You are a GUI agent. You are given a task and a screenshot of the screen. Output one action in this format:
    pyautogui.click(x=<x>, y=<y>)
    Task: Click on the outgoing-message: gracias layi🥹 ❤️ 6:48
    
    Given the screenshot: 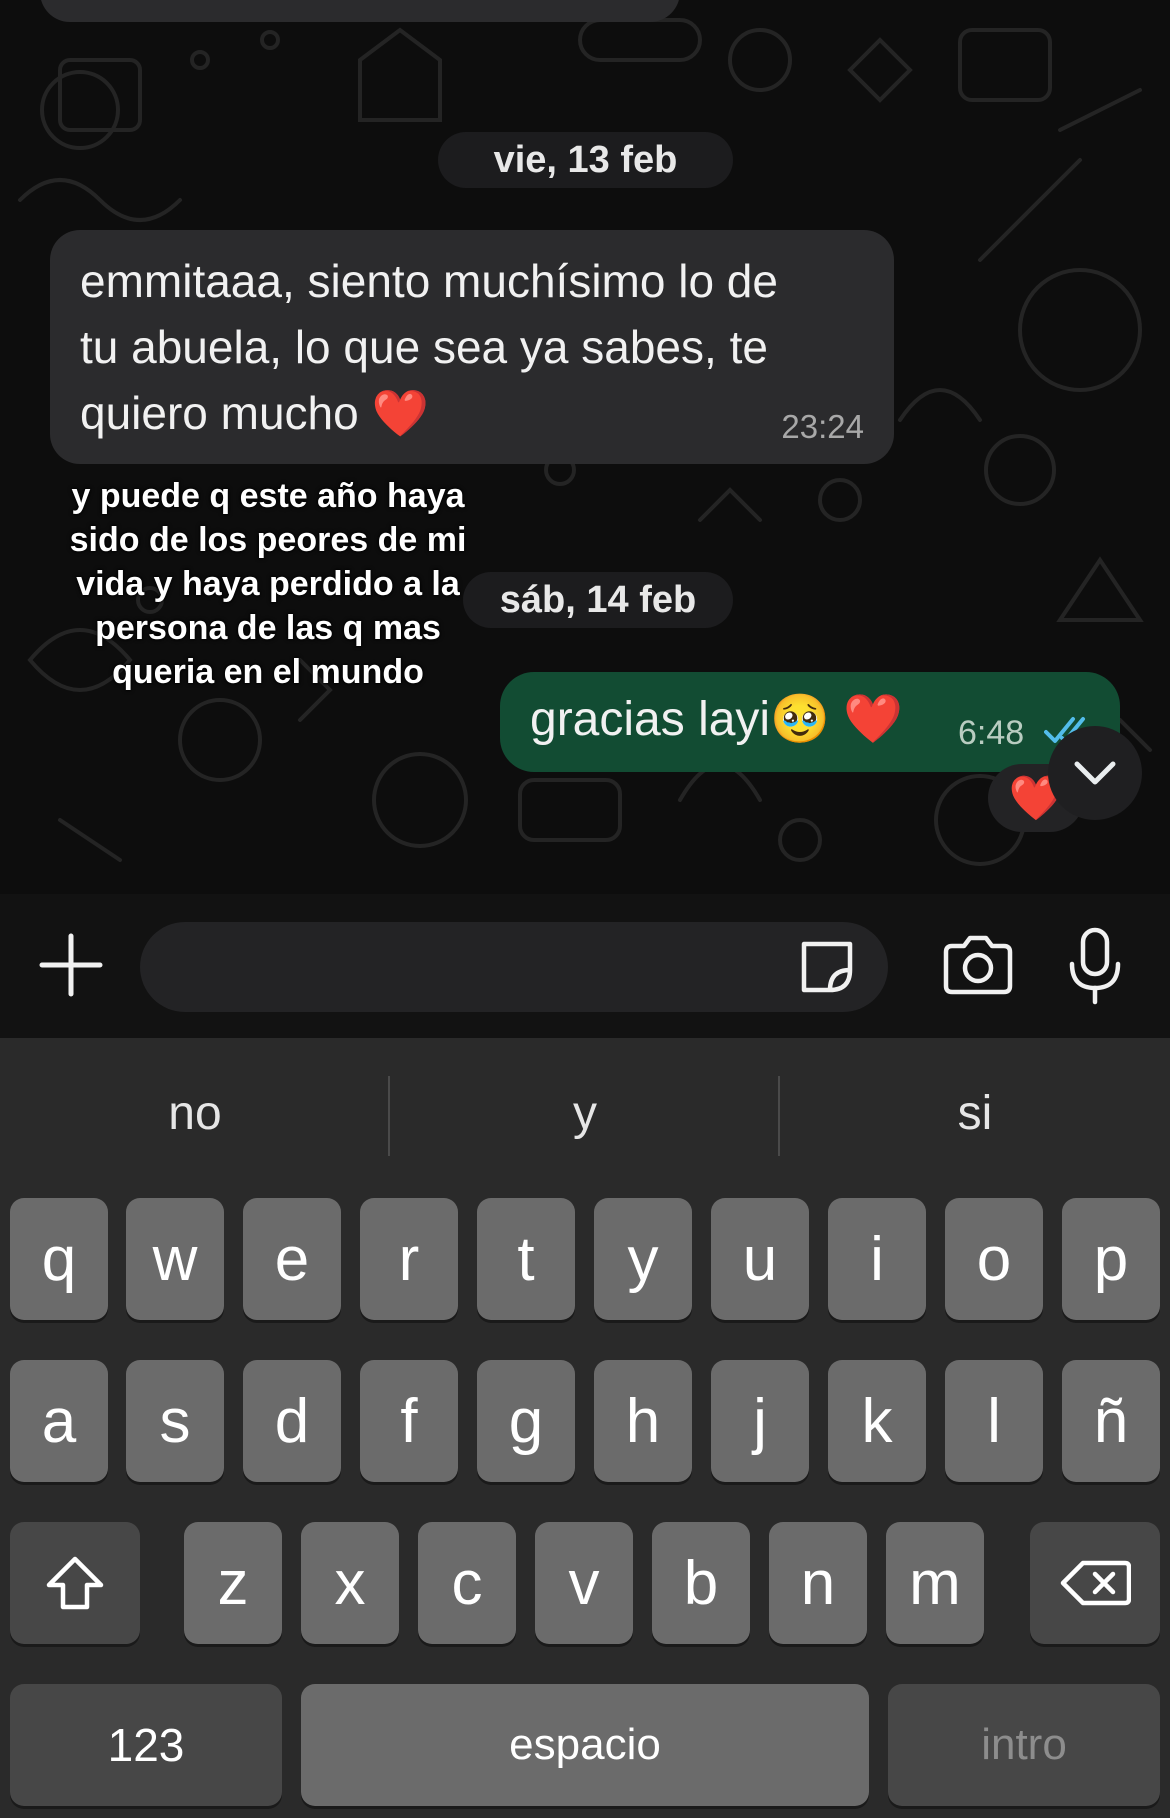 What is the action you would take?
    pyautogui.click(x=810, y=722)
    